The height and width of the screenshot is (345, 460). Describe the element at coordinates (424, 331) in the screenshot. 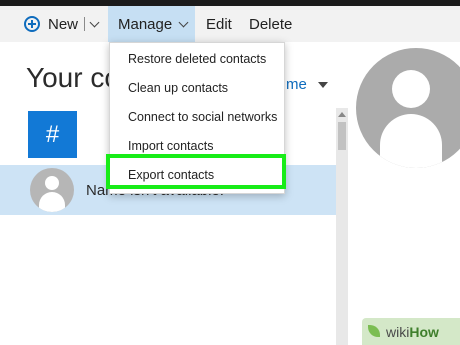

I see `watermark-how: How` at that location.